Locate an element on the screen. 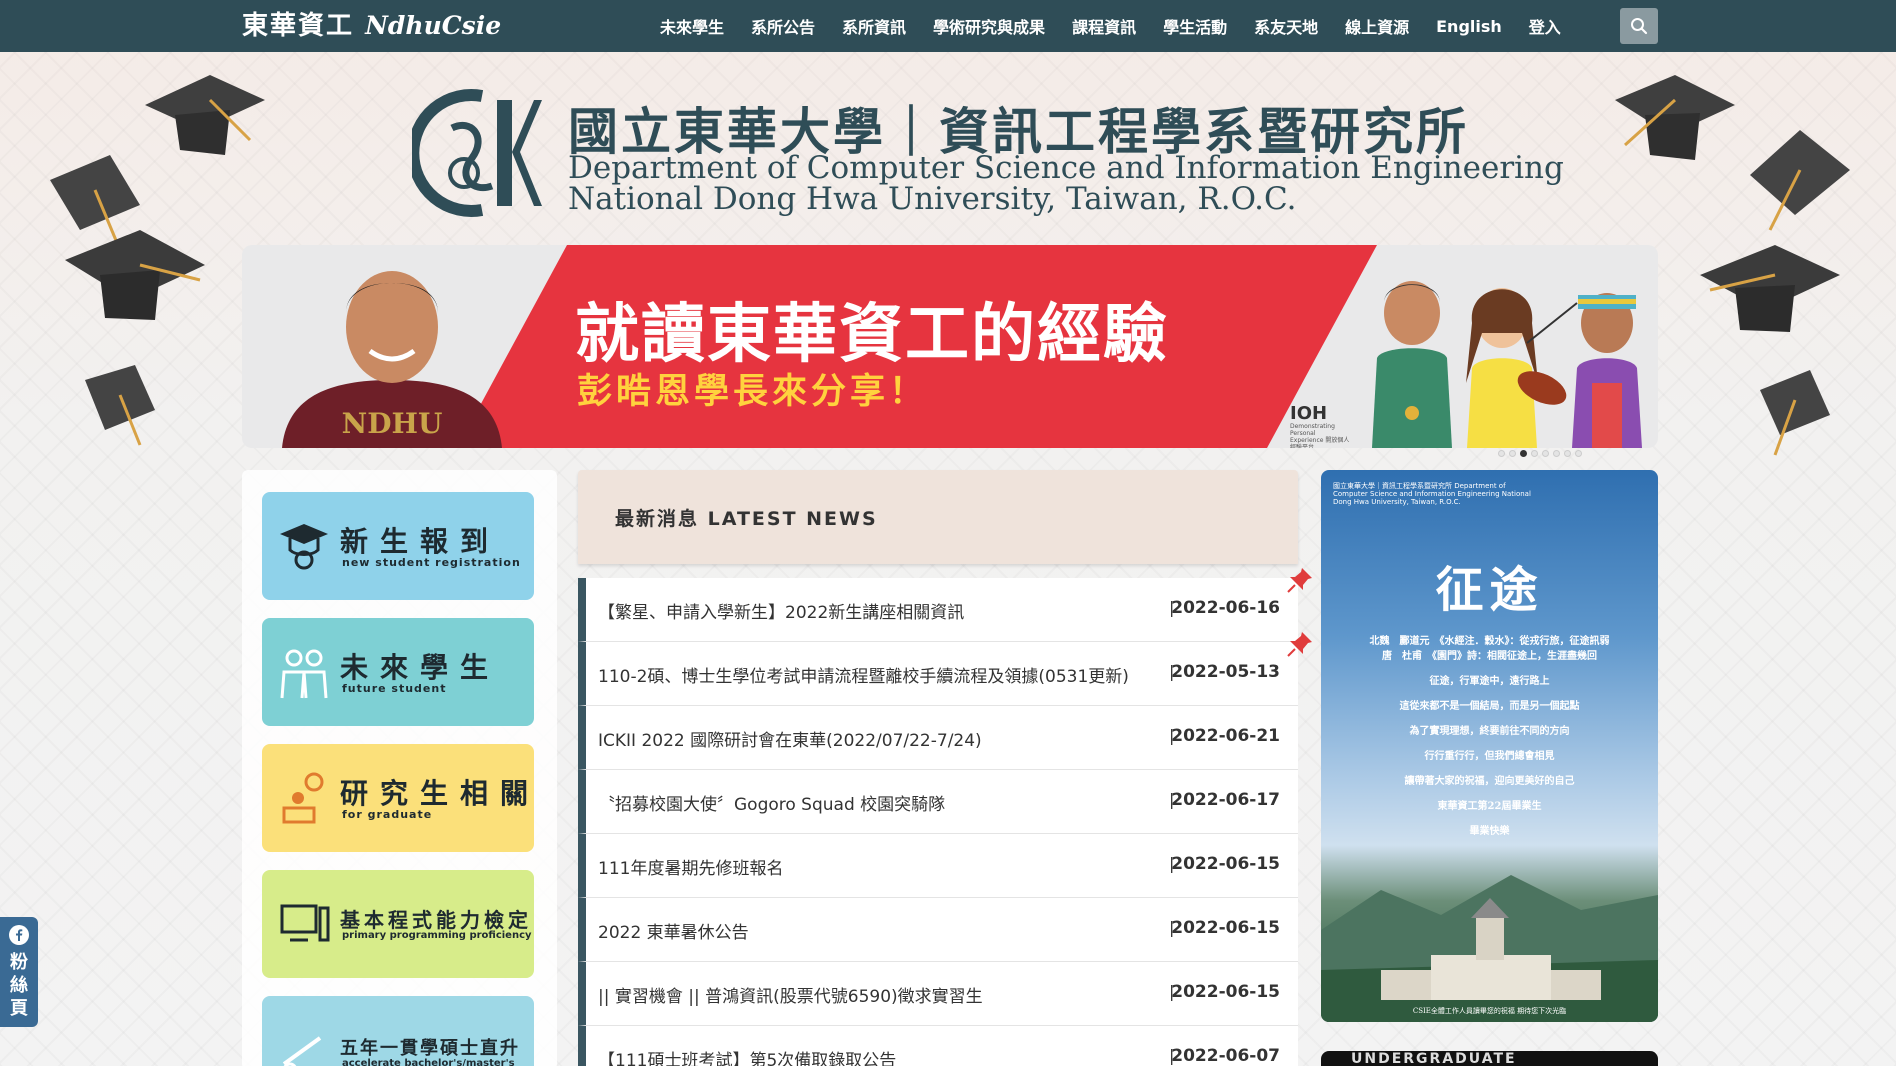  card-title-zh: 五年一貫學碩士直升 is located at coordinates (430, 1048).